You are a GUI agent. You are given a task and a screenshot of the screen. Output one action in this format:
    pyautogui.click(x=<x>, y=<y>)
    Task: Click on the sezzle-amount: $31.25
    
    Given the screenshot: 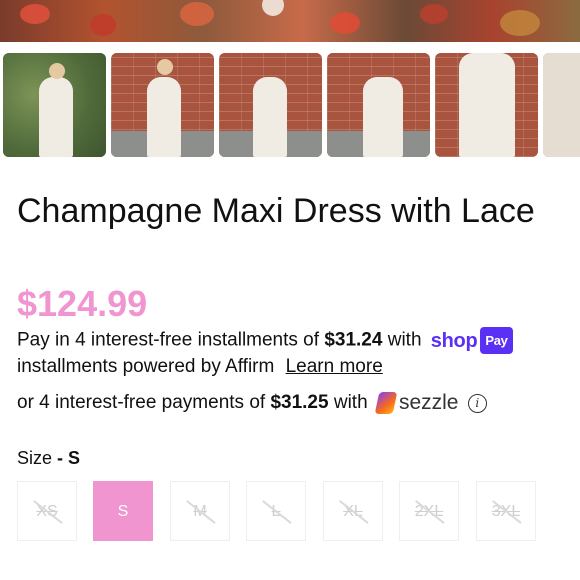 What is the action you would take?
    pyautogui.click(x=299, y=403)
    